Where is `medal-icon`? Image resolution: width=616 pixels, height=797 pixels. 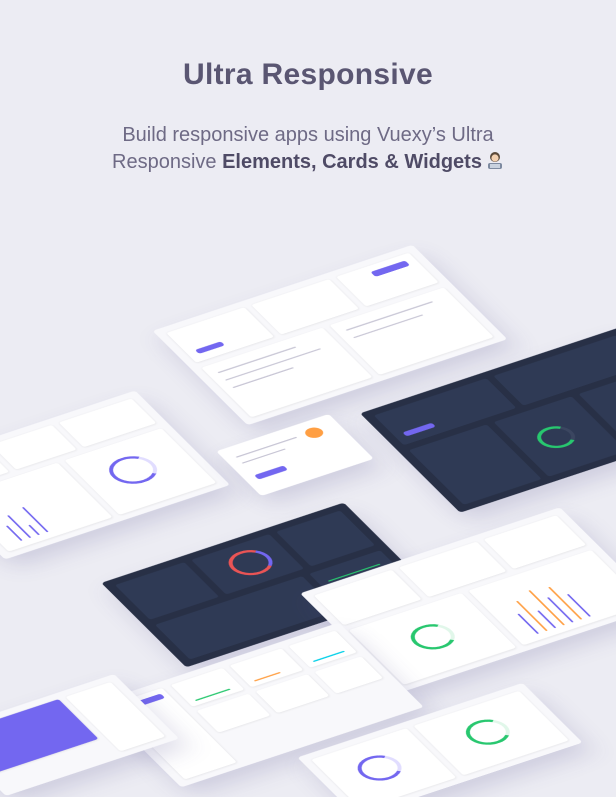
medal-icon is located at coordinates (314, 432).